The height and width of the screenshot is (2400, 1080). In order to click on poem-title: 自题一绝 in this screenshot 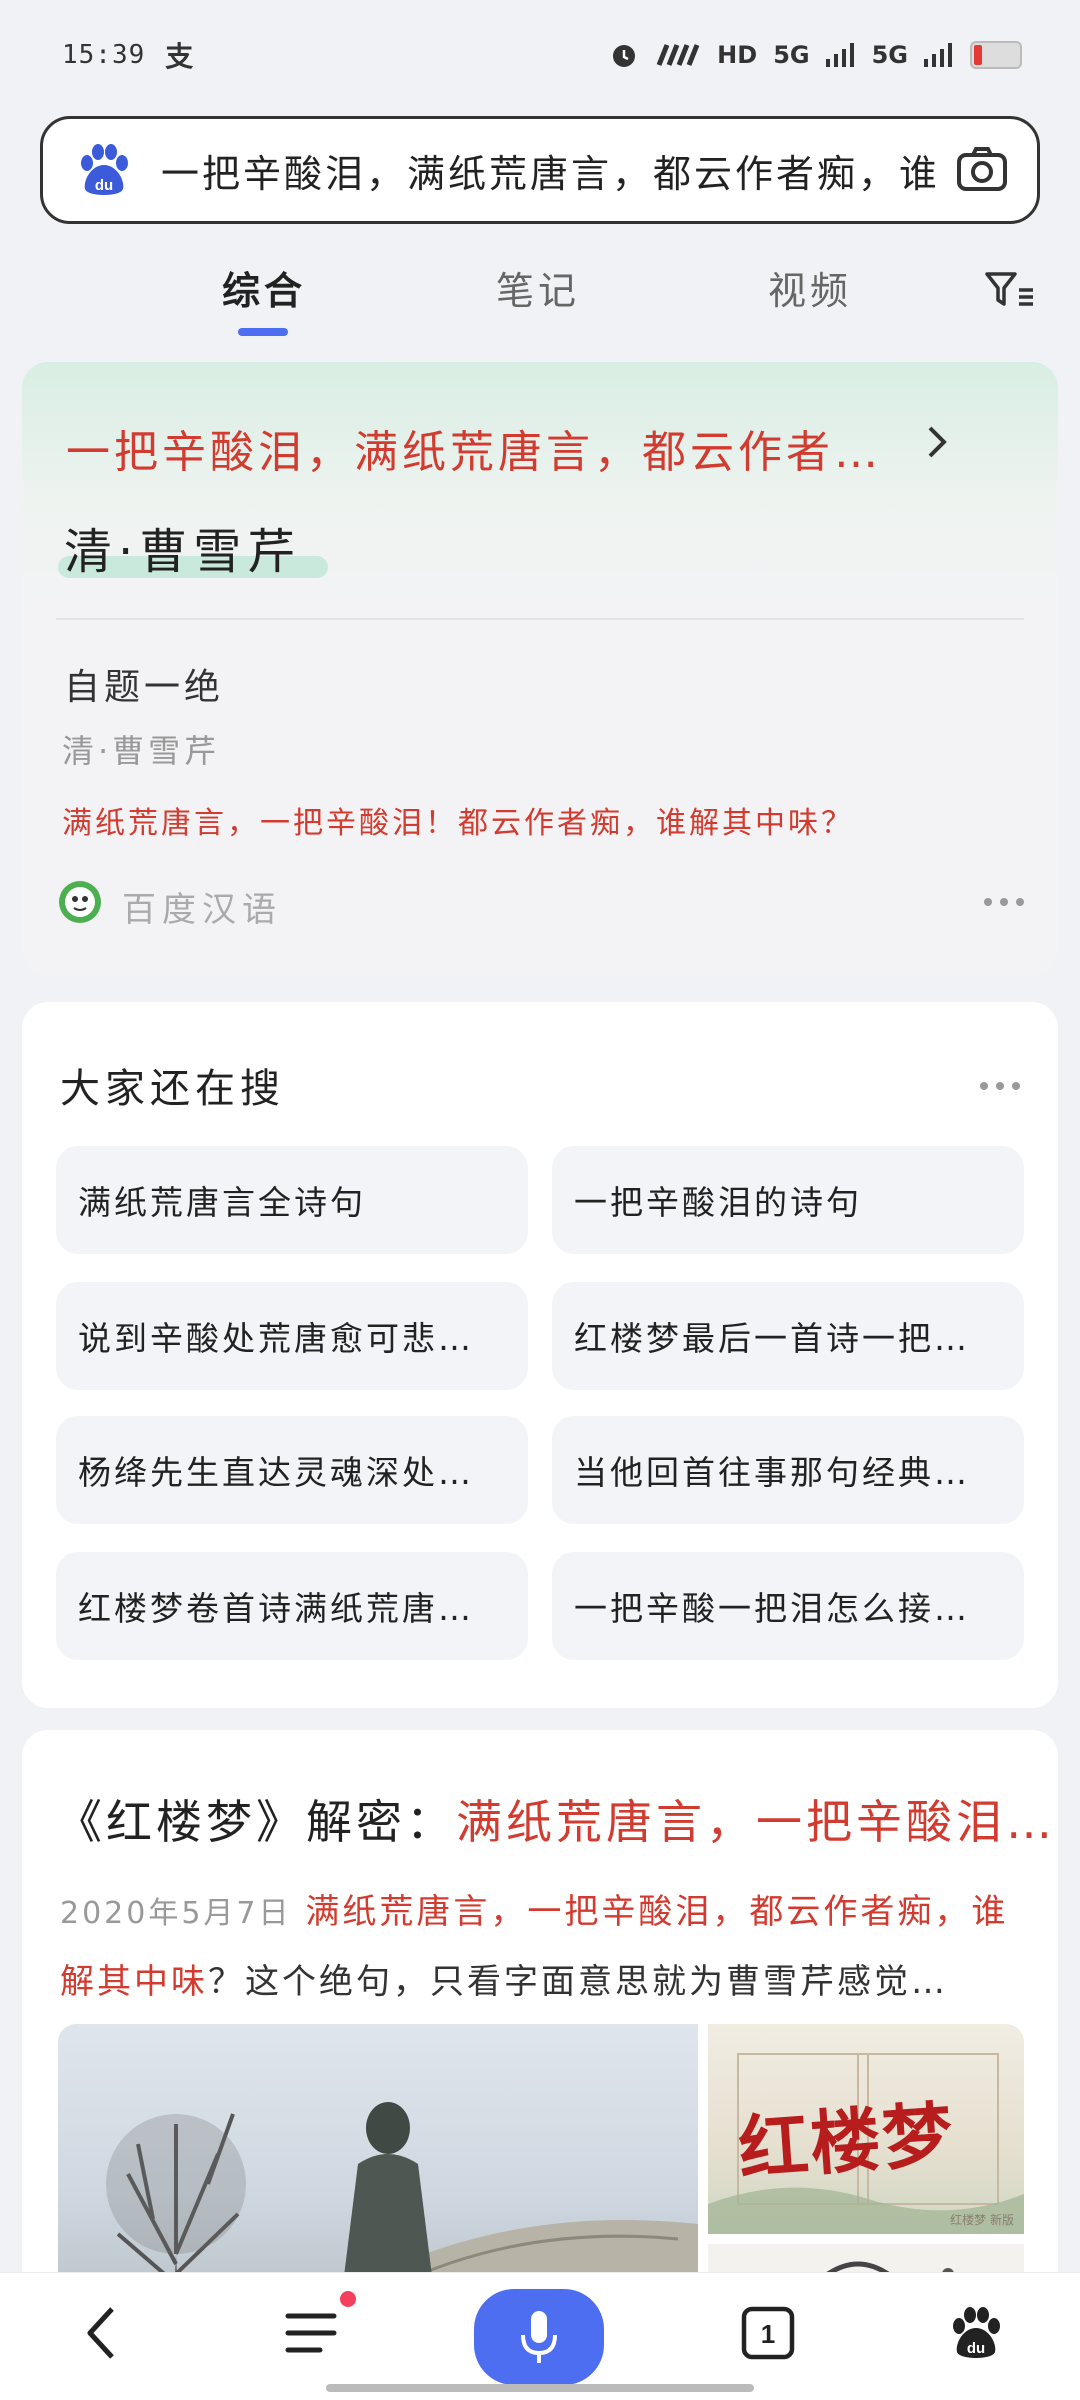, I will do `click(144, 684)`.